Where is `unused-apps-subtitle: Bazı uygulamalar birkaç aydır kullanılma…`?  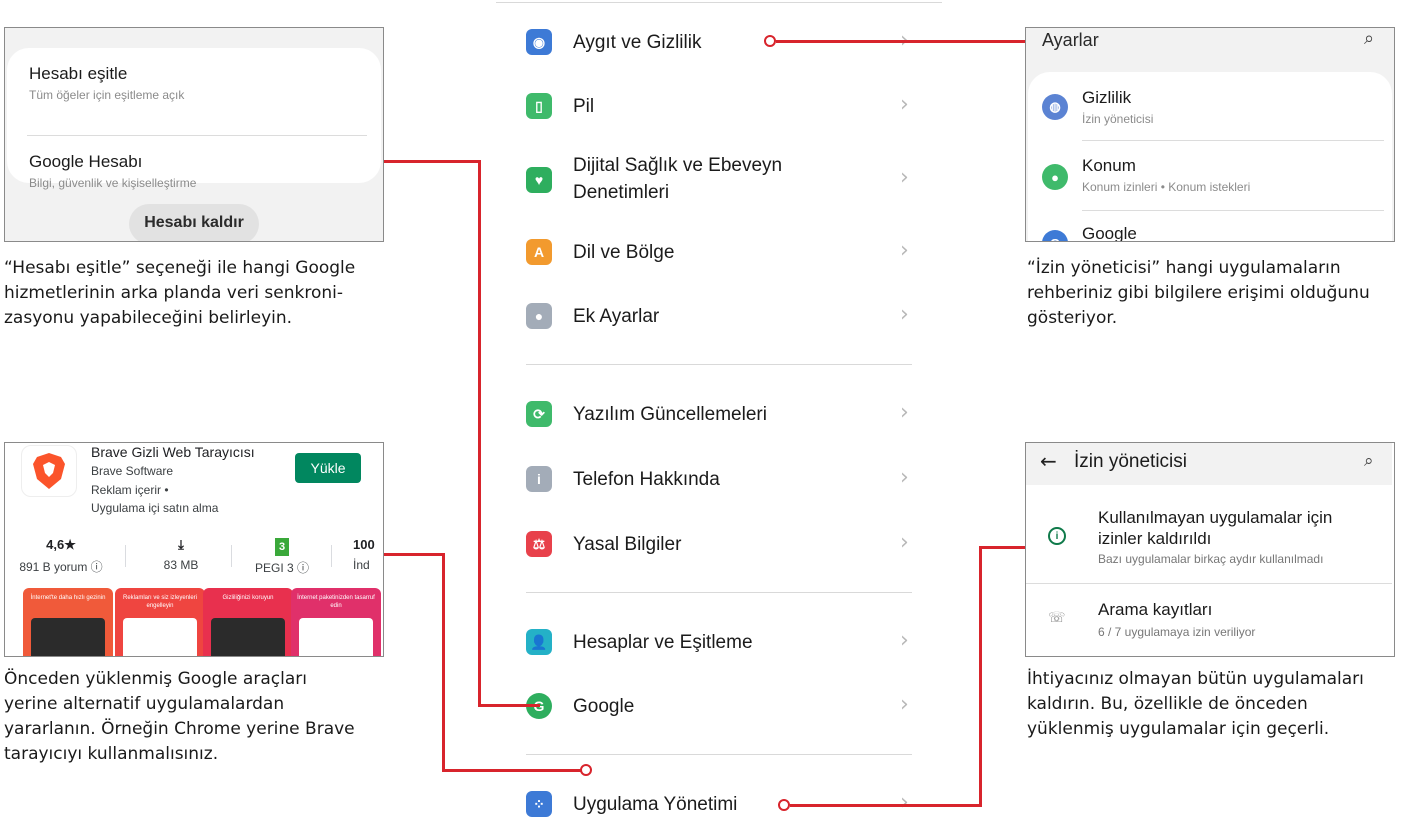
unused-apps-subtitle: Bazı uygulamalar birkaç aydır kullanılma… is located at coordinates (1211, 559).